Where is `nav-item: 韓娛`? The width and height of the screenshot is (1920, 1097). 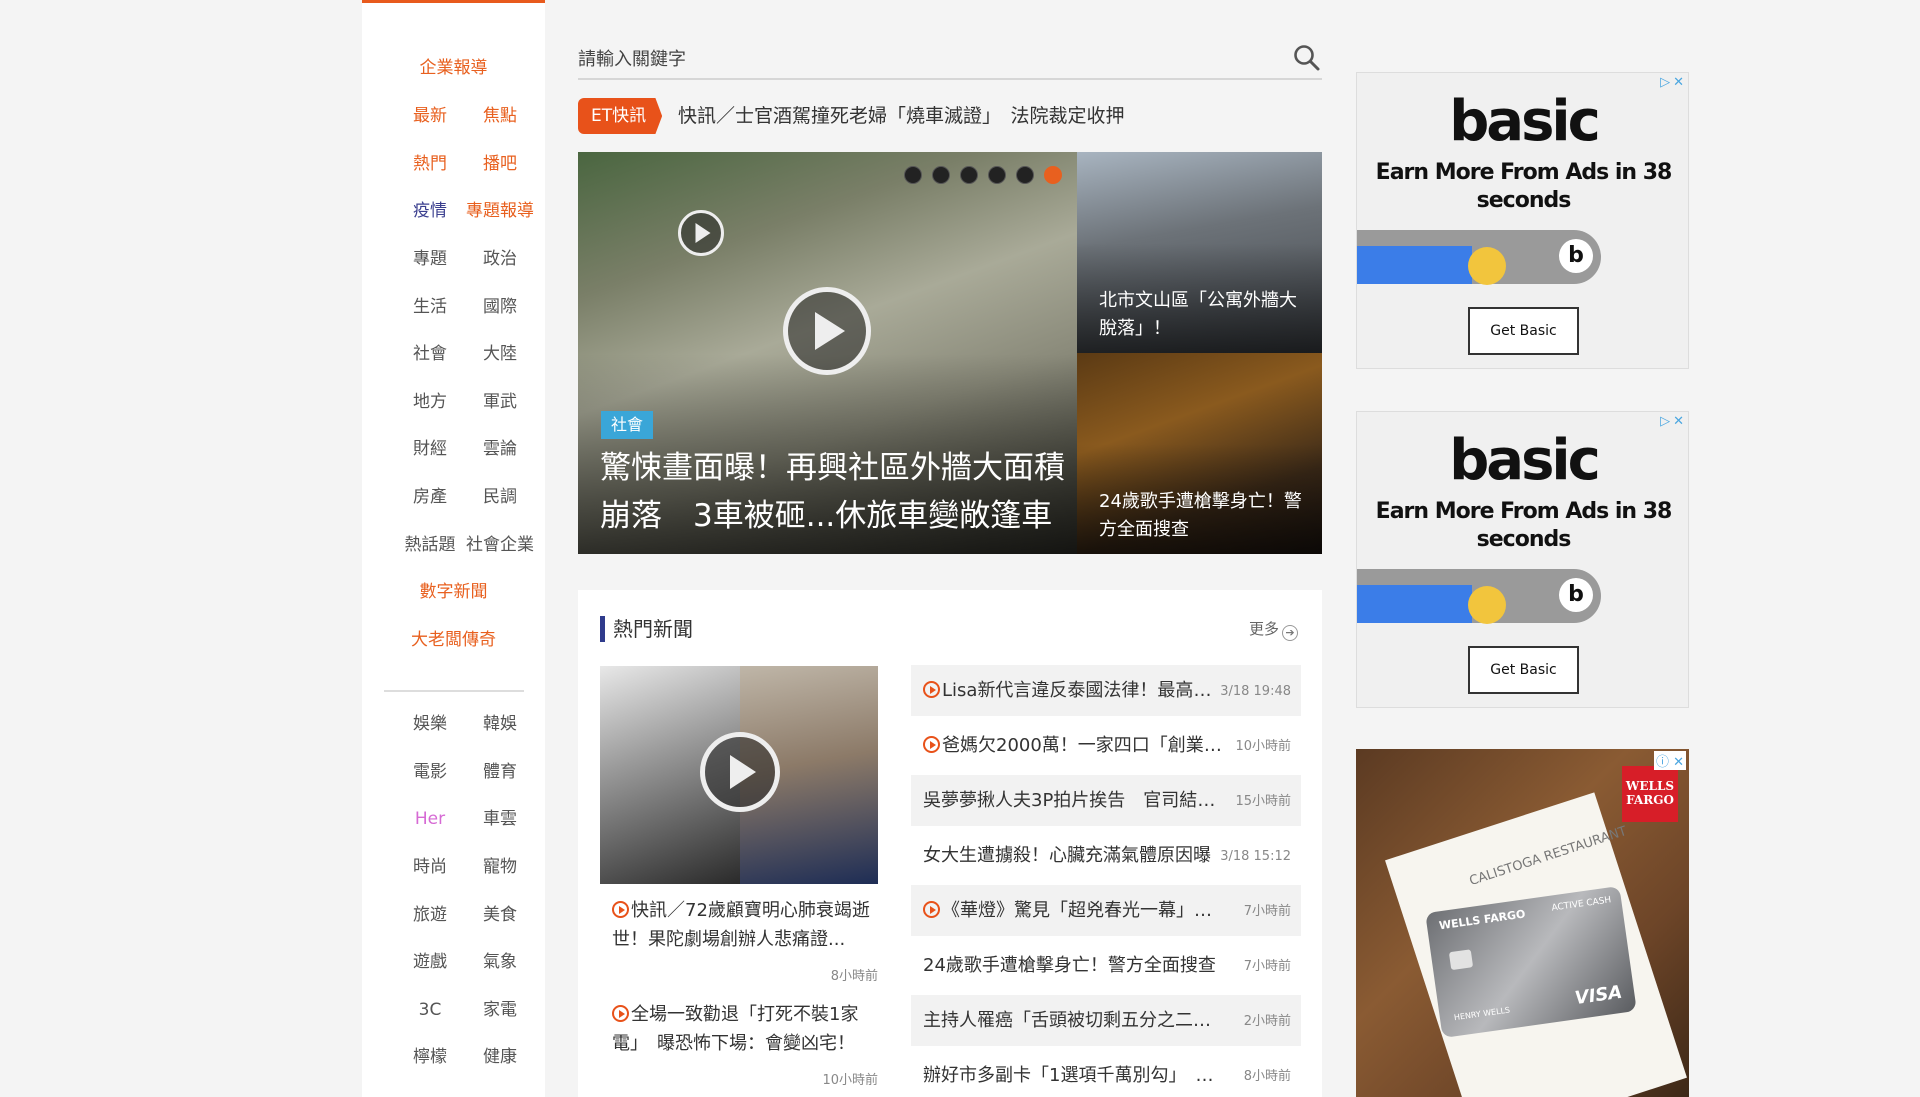
nav-item: 韓娛 is located at coordinates (500, 724).